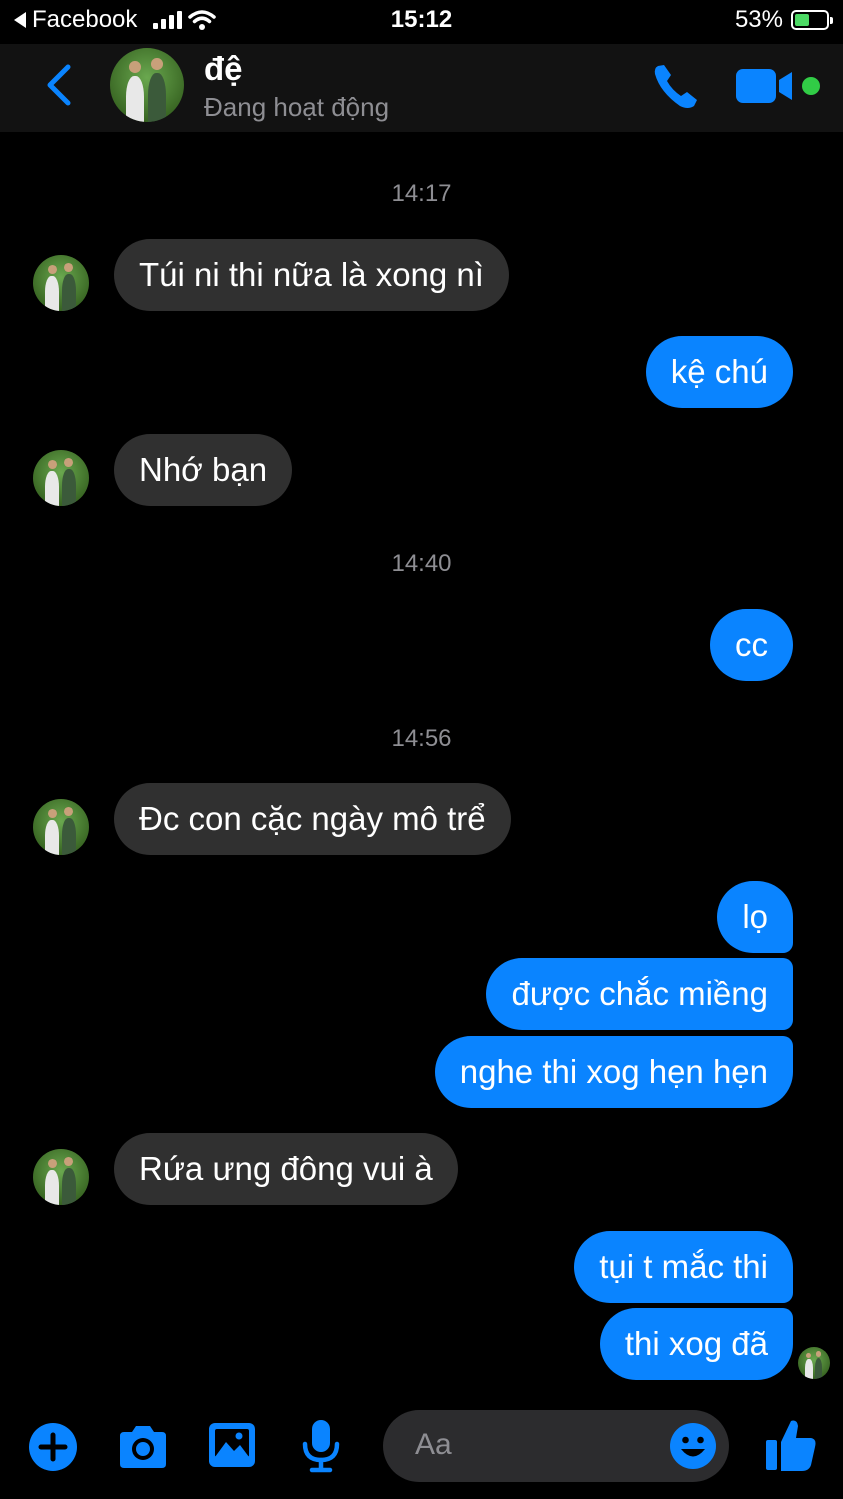  What do you see at coordinates (676, 86) in the screenshot?
I see `phone-icon` at bounding box center [676, 86].